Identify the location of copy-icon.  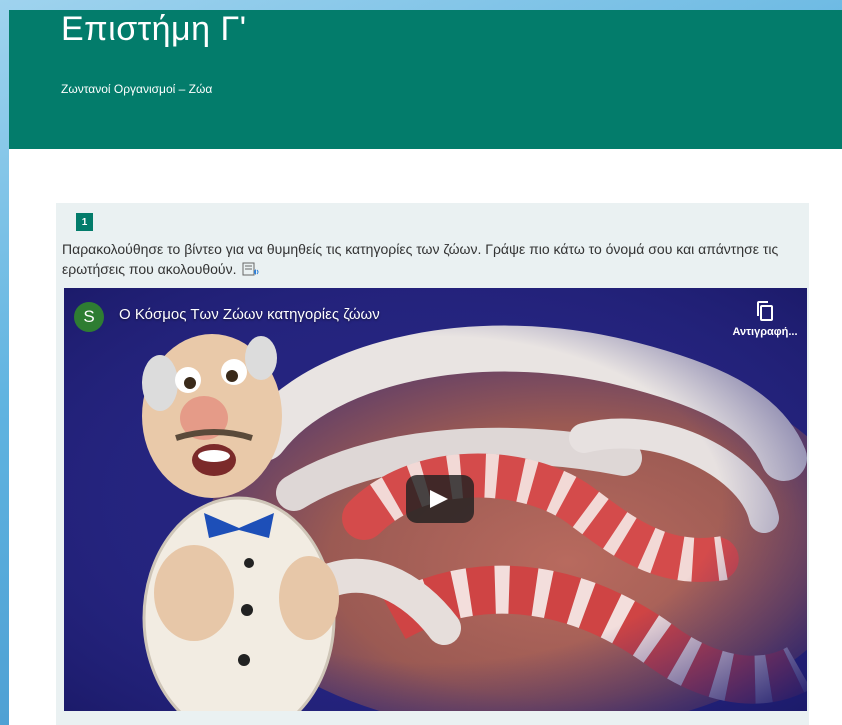
(765, 311).